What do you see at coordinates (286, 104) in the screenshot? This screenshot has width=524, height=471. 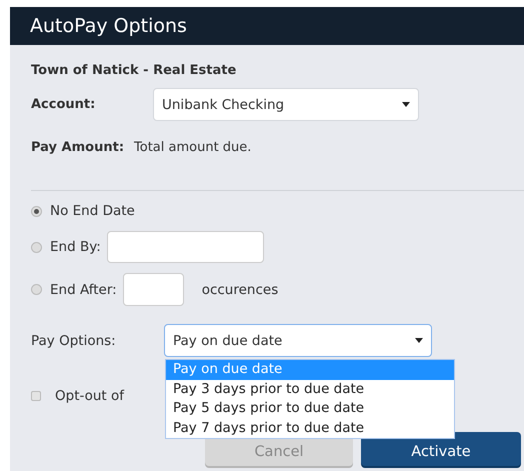 I see `account-select: Unibank Checking` at bounding box center [286, 104].